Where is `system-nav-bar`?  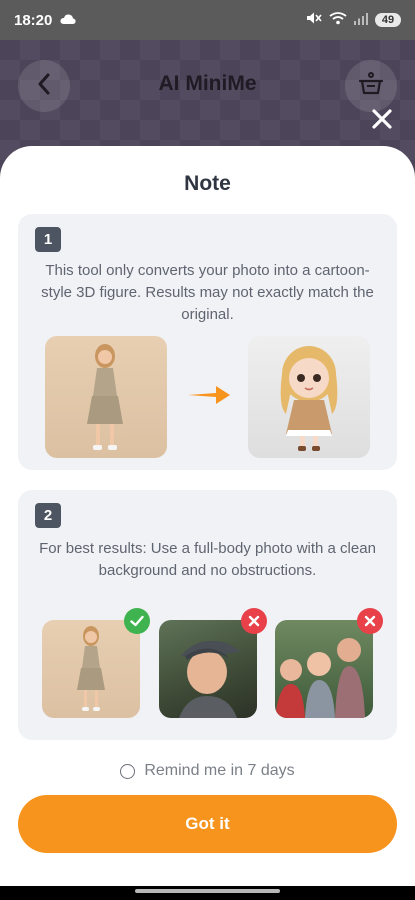
system-nav-bar is located at coordinates (207, 893).